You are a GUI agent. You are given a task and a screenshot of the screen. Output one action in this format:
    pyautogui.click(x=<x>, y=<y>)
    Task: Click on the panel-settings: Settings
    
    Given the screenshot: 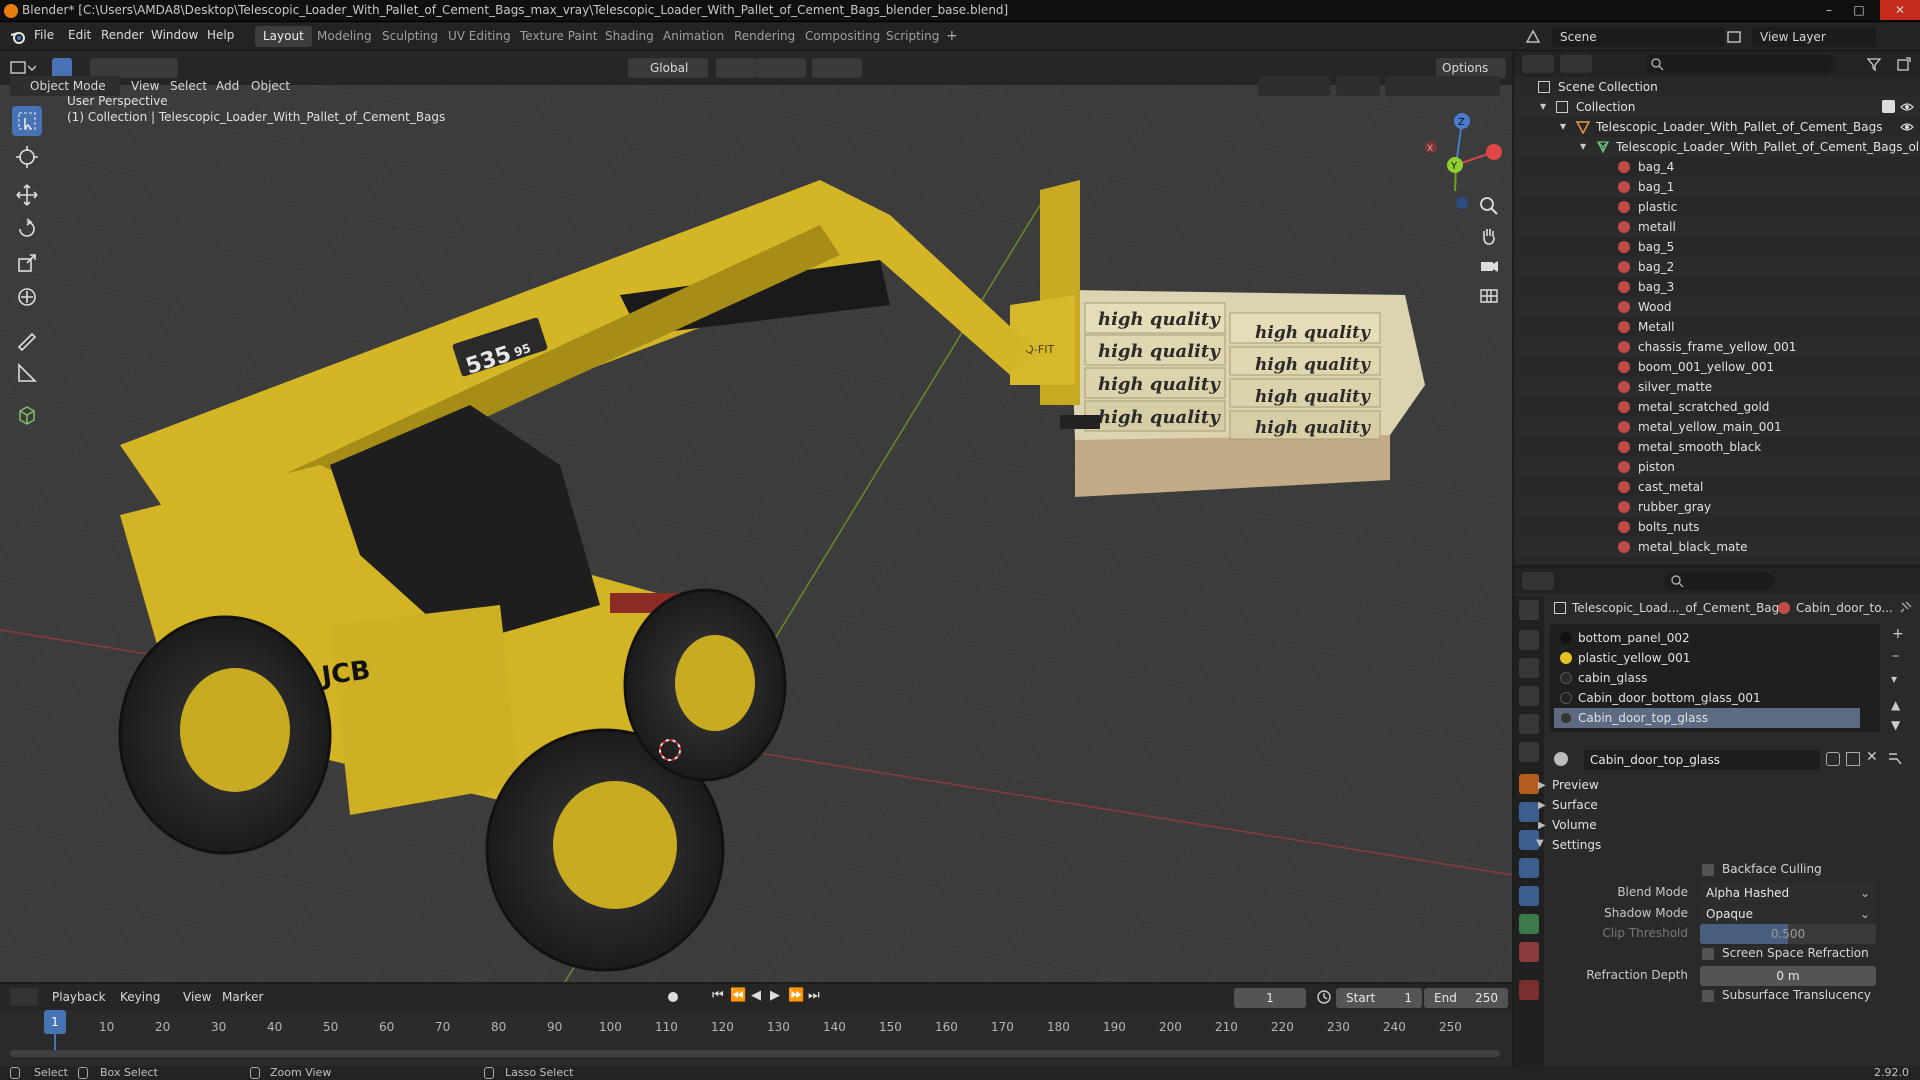 What is the action you would take?
    pyautogui.click(x=1576, y=845)
    